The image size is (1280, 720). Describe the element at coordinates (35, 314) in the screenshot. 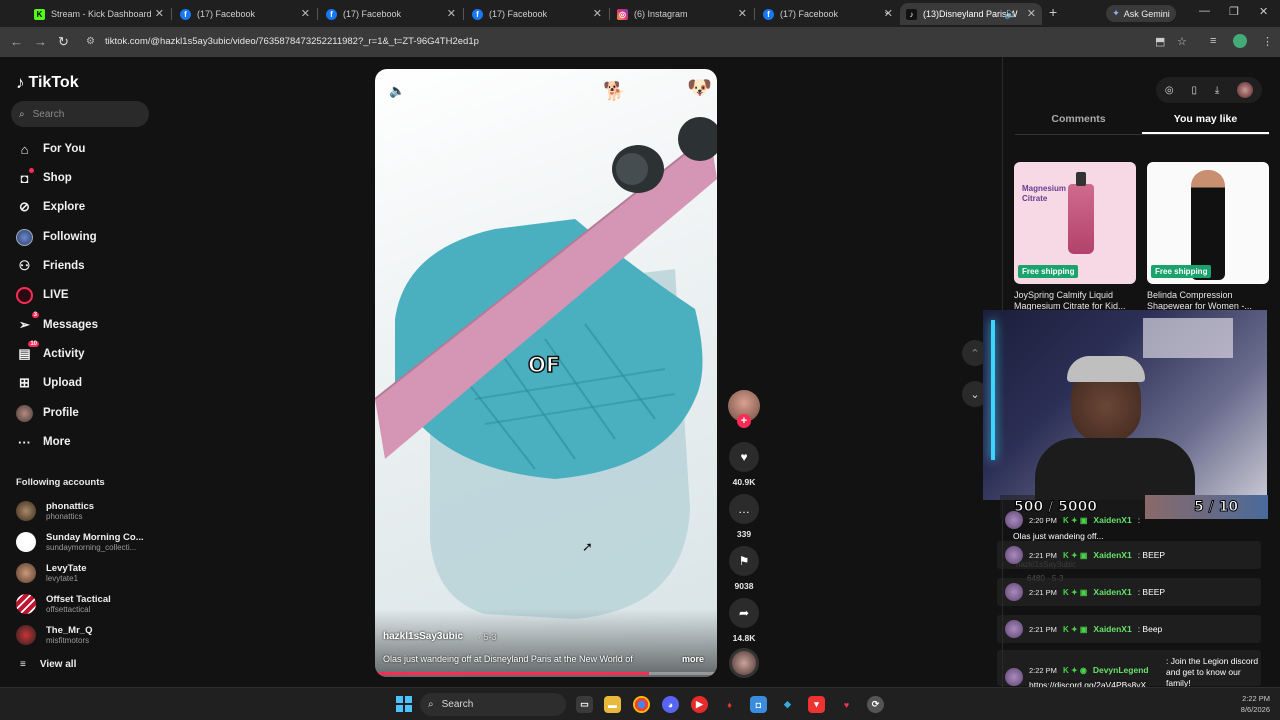

I see `messages-badge: 3` at that location.